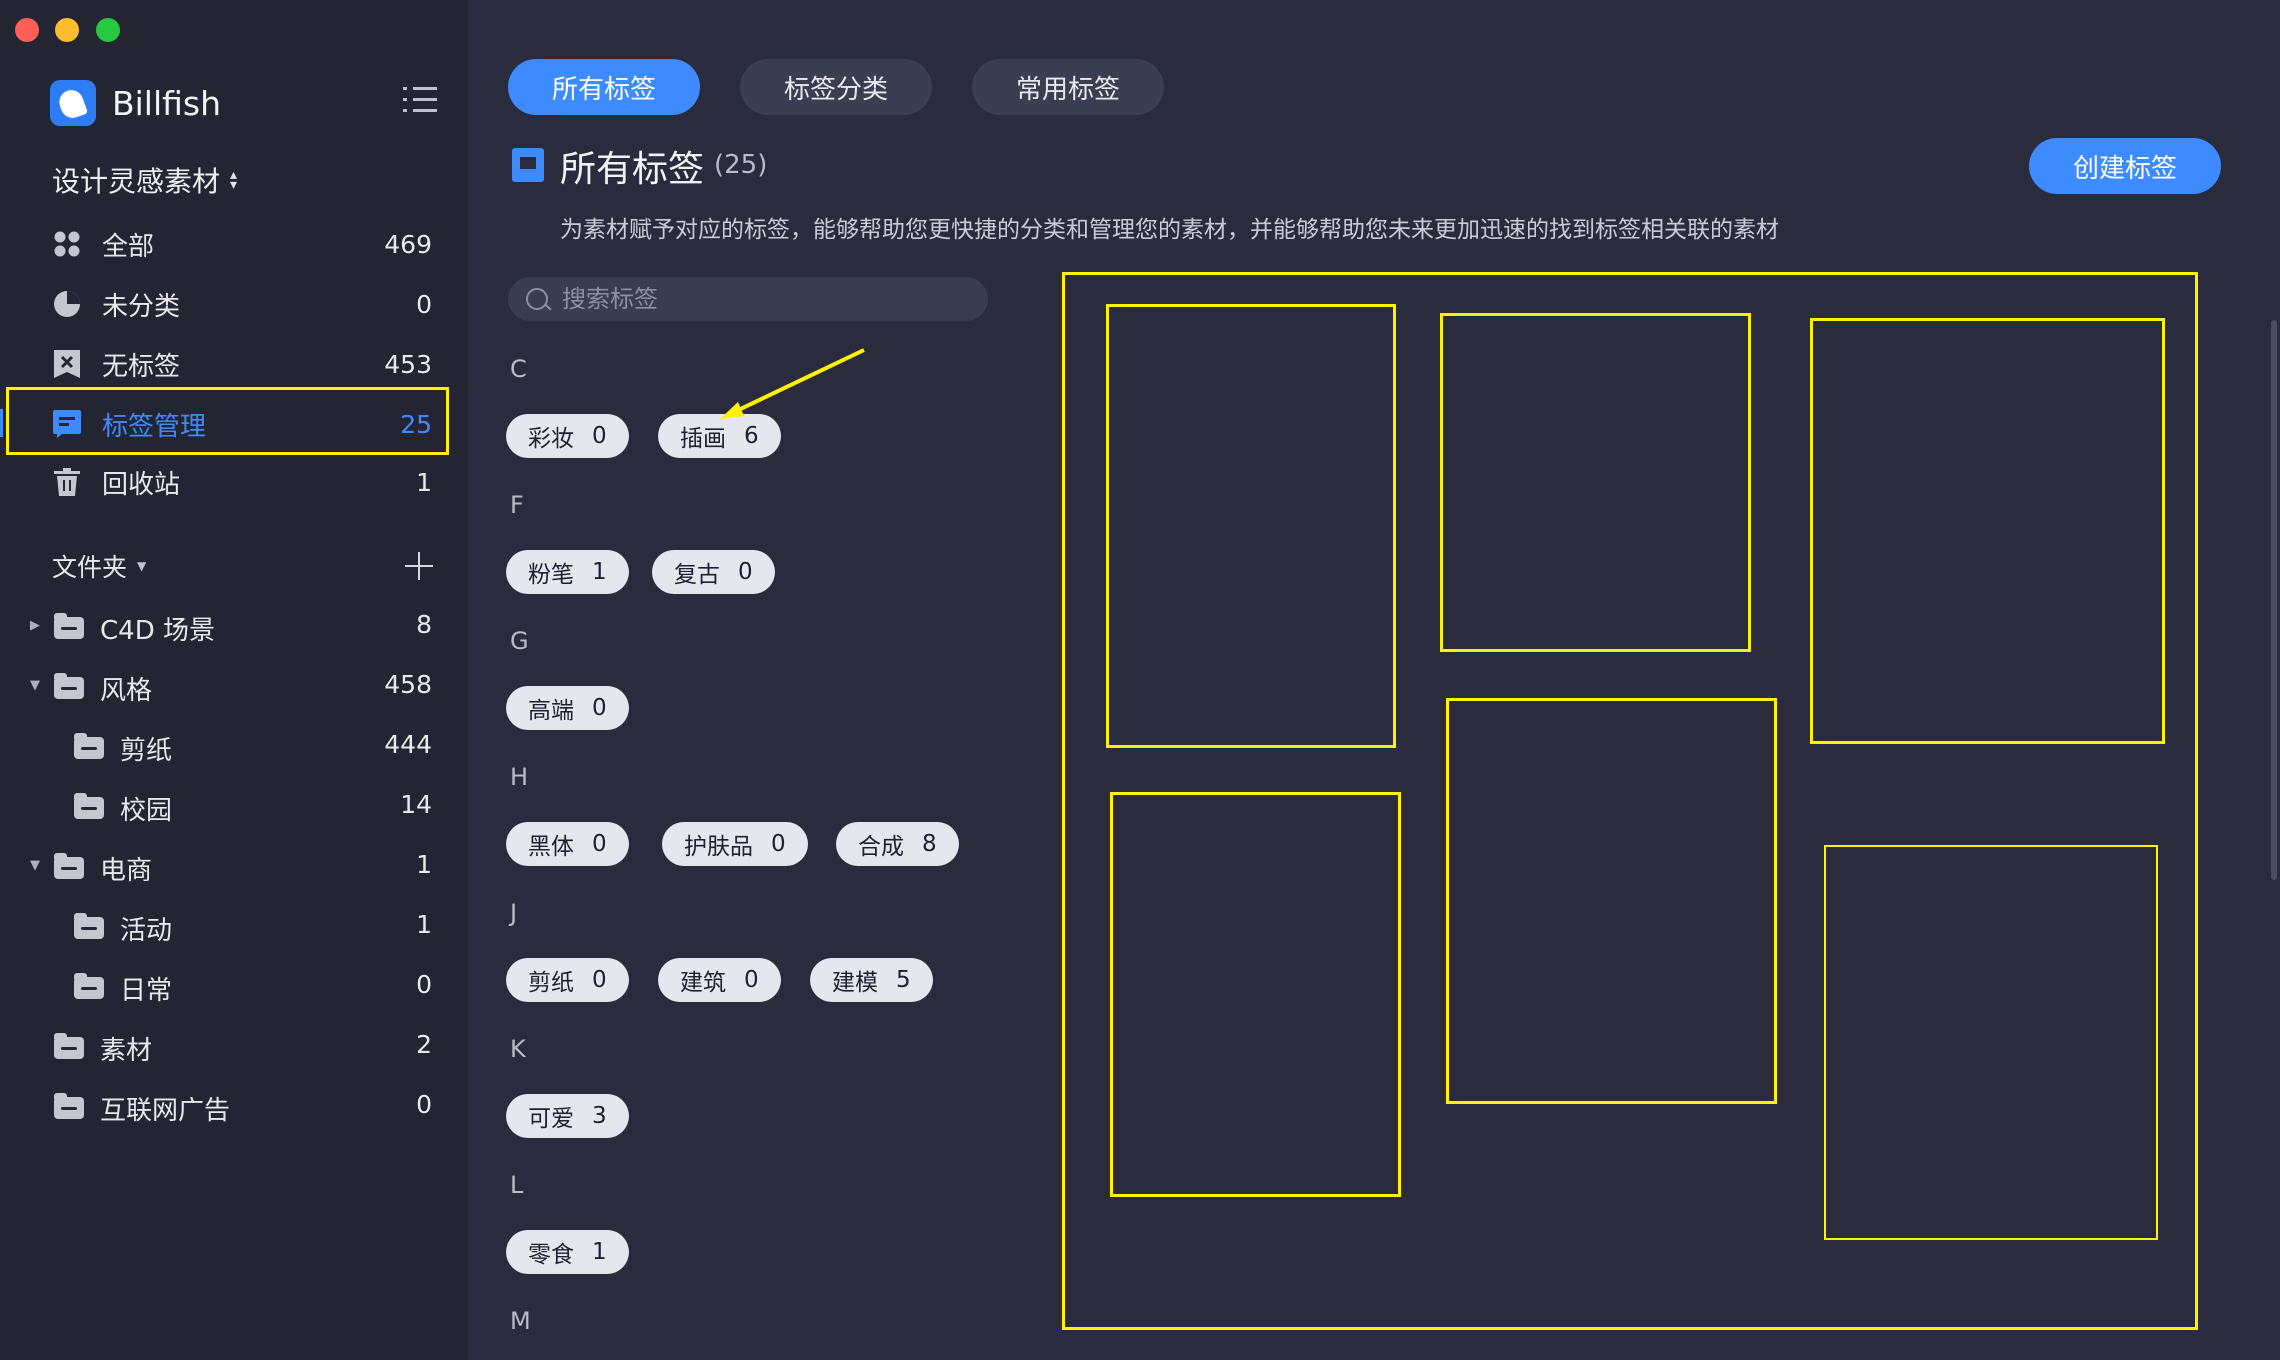 The height and width of the screenshot is (1360, 2280). I want to click on folder-campus: 校园 14, so click(234, 806).